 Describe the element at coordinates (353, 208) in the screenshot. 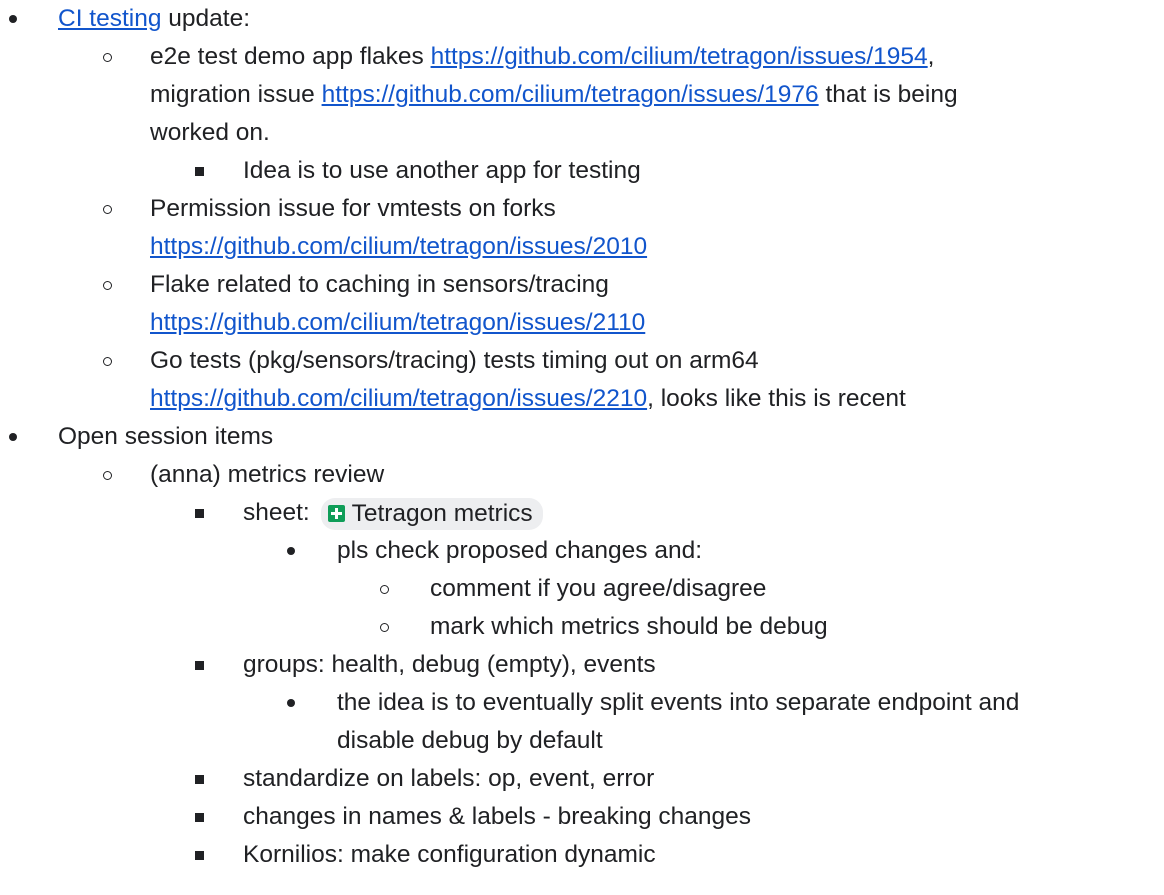

I see `permission-text: Permission issue for vmtests on forks` at that location.